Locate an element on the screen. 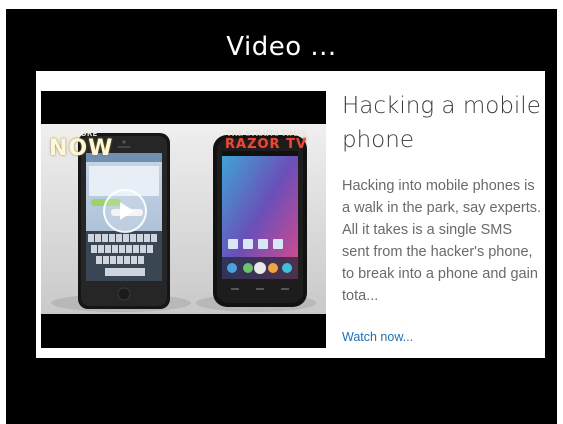  video-title: Hacking a mobile phone is located at coordinates (441, 123).